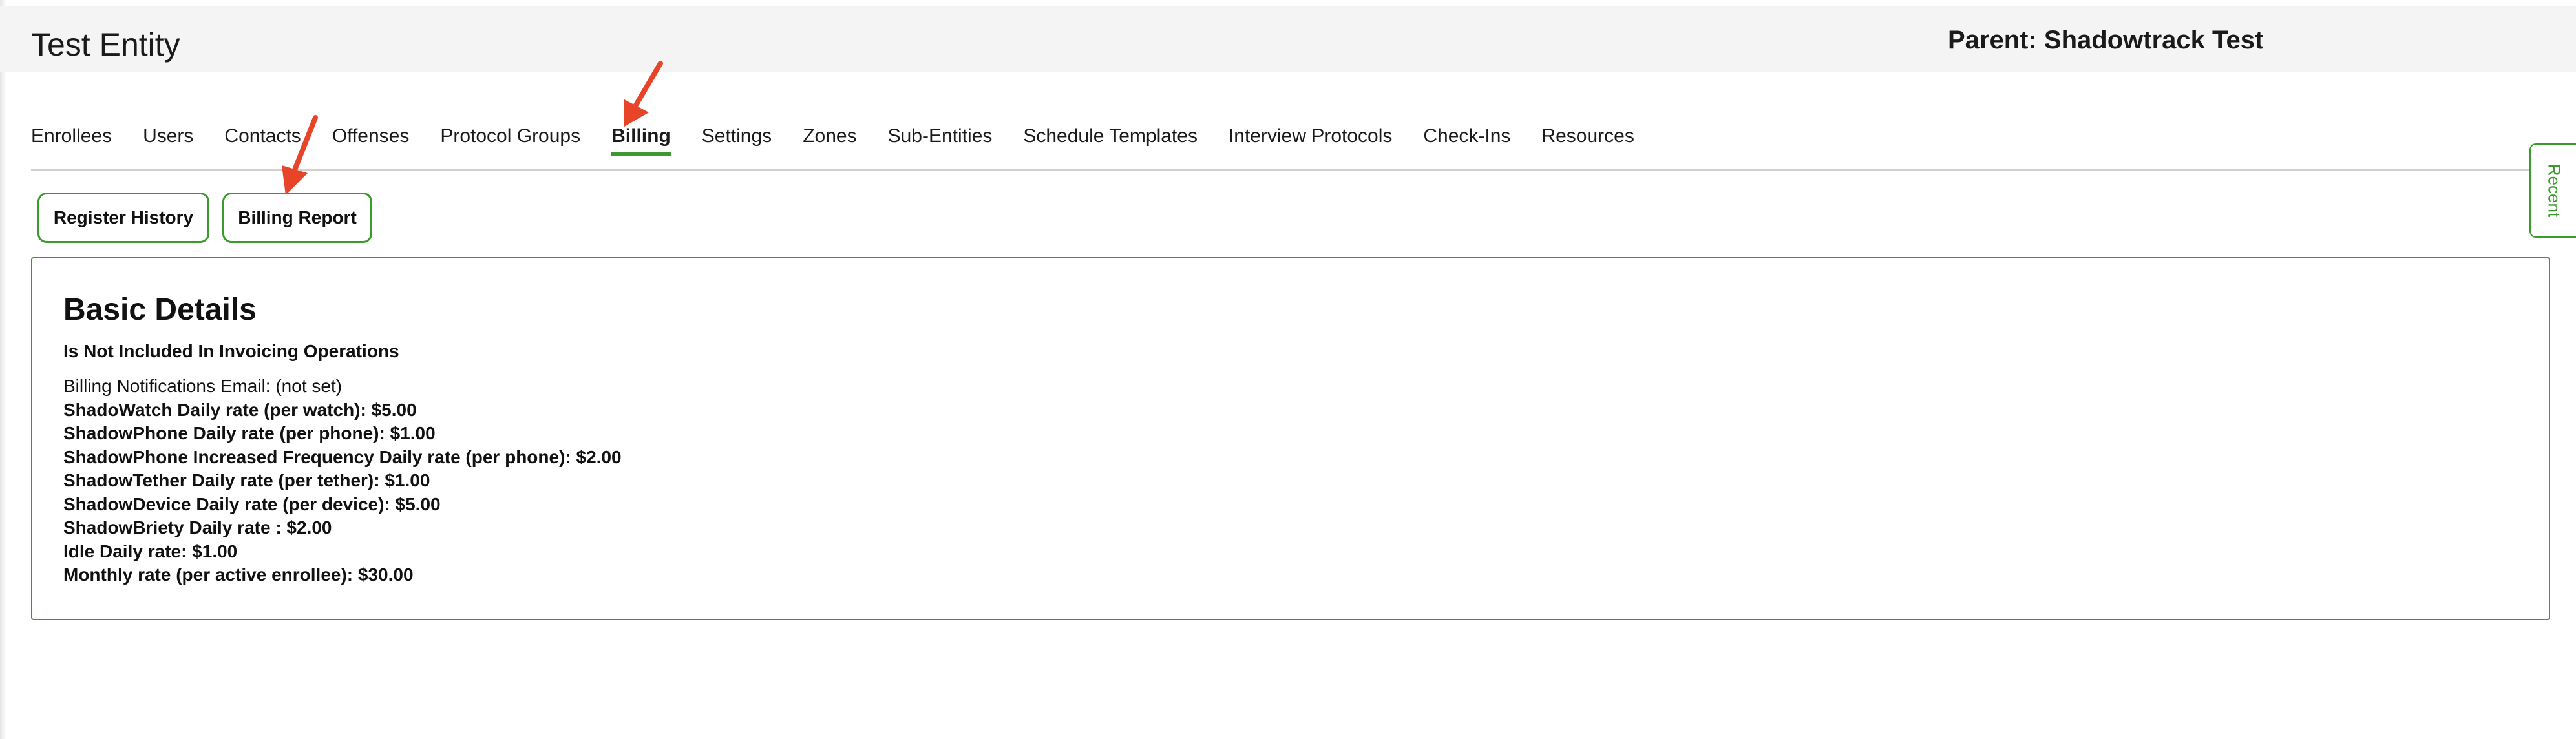 This screenshot has height=739, width=2576. I want to click on tab-sub-entities: Sub-Entities, so click(940, 132).